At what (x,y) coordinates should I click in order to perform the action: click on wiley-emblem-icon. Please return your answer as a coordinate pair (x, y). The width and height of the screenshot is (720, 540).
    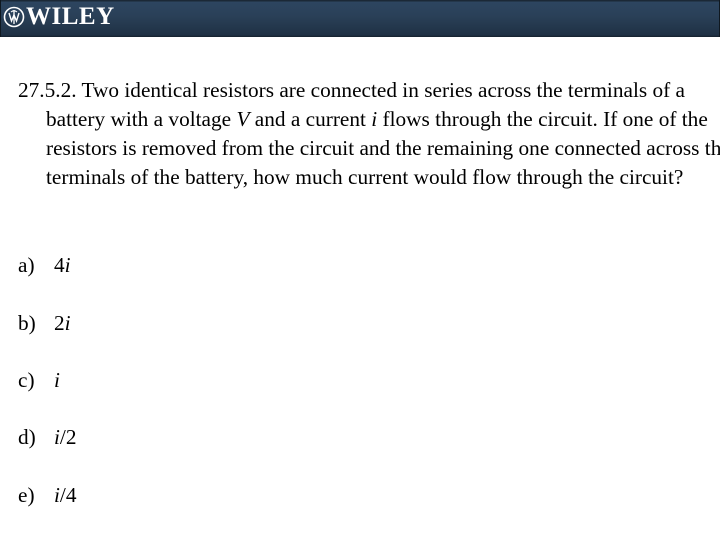
    Looking at the image, I should click on (14, 17).